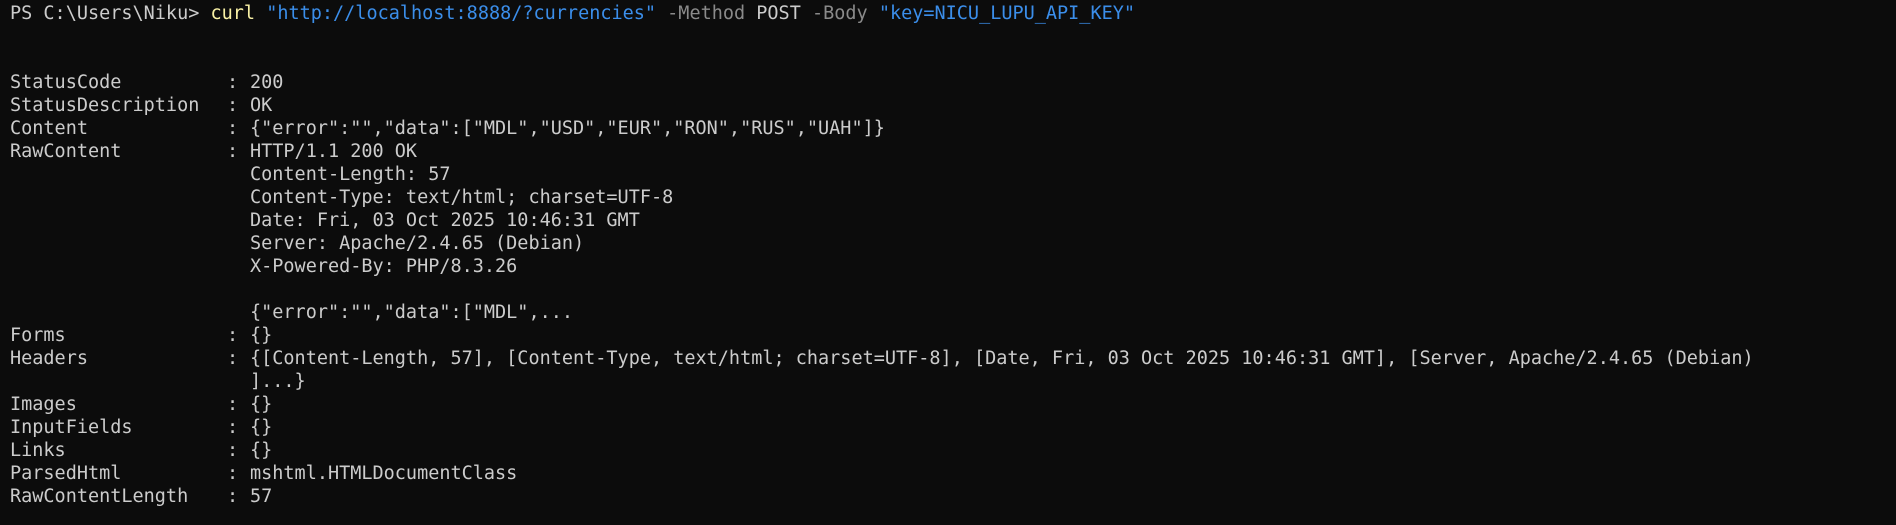 Image resolution: width=1896 pixels, height=525 pixels. Describe the element at coordinates (948, 289) in the screenshot. I see `raw-content-line` at that location.